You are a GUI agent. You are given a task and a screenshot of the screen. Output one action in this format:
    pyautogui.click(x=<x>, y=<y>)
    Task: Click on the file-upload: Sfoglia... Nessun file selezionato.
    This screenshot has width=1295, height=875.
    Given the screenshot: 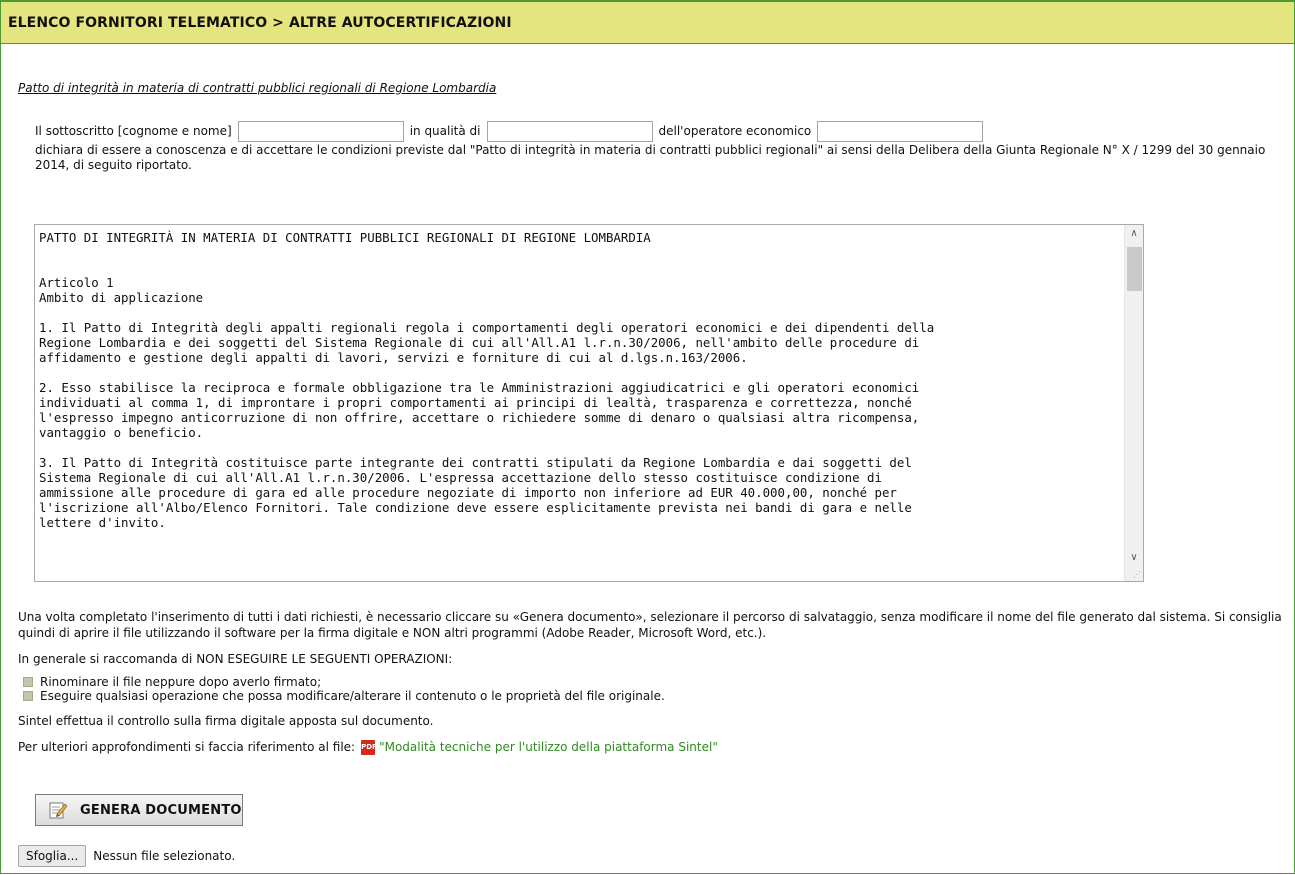 What is the action you would take?
    pyautogui.click(x=126, y=856)
    